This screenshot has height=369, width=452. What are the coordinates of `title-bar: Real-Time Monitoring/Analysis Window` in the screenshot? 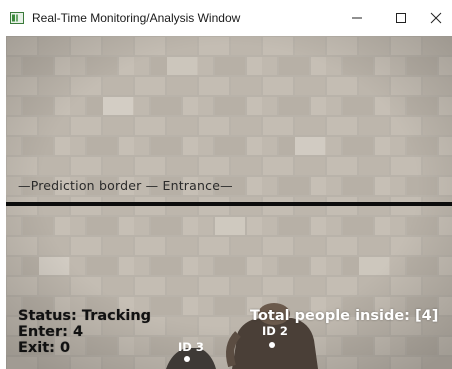 It's located at (226, 18).